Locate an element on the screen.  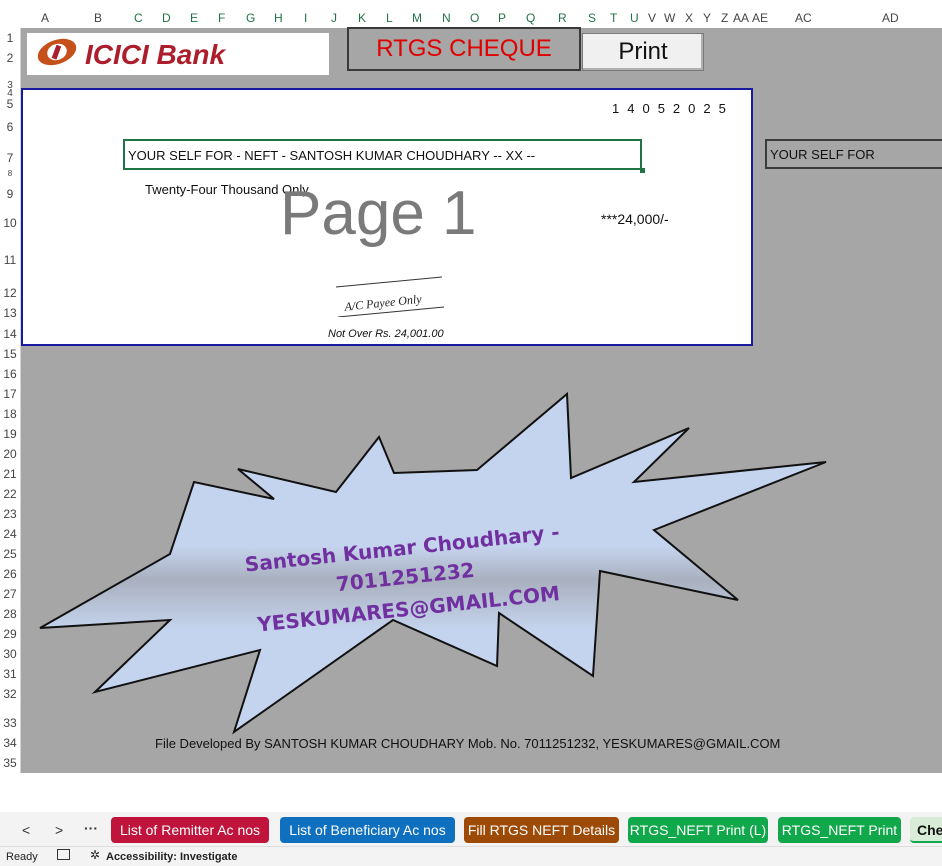
row-header: 1 is located at coordinates (10, 38).